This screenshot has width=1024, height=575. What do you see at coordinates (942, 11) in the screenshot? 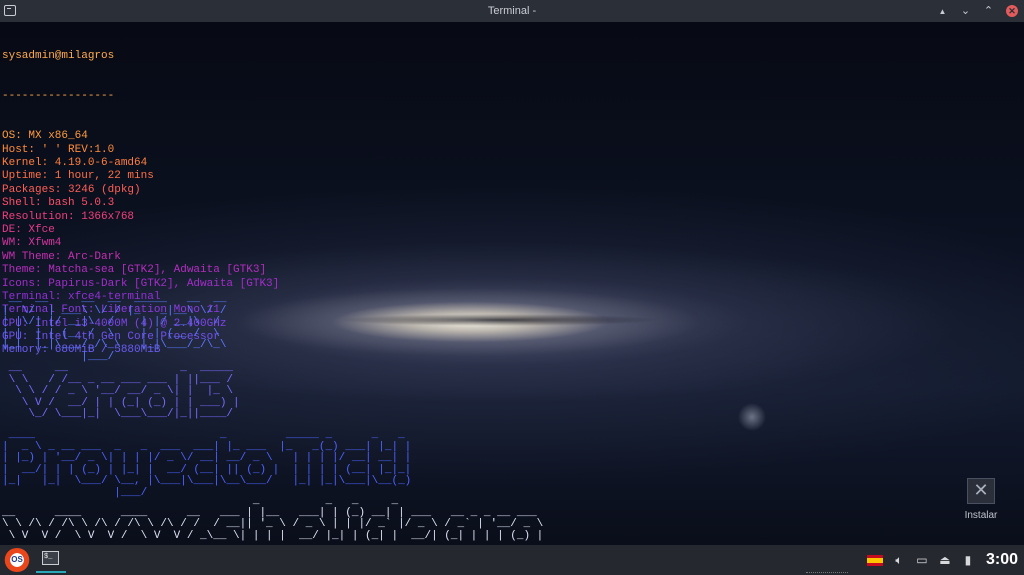
I see `keep-above-button: ▲` at bounding box center [942, 11].